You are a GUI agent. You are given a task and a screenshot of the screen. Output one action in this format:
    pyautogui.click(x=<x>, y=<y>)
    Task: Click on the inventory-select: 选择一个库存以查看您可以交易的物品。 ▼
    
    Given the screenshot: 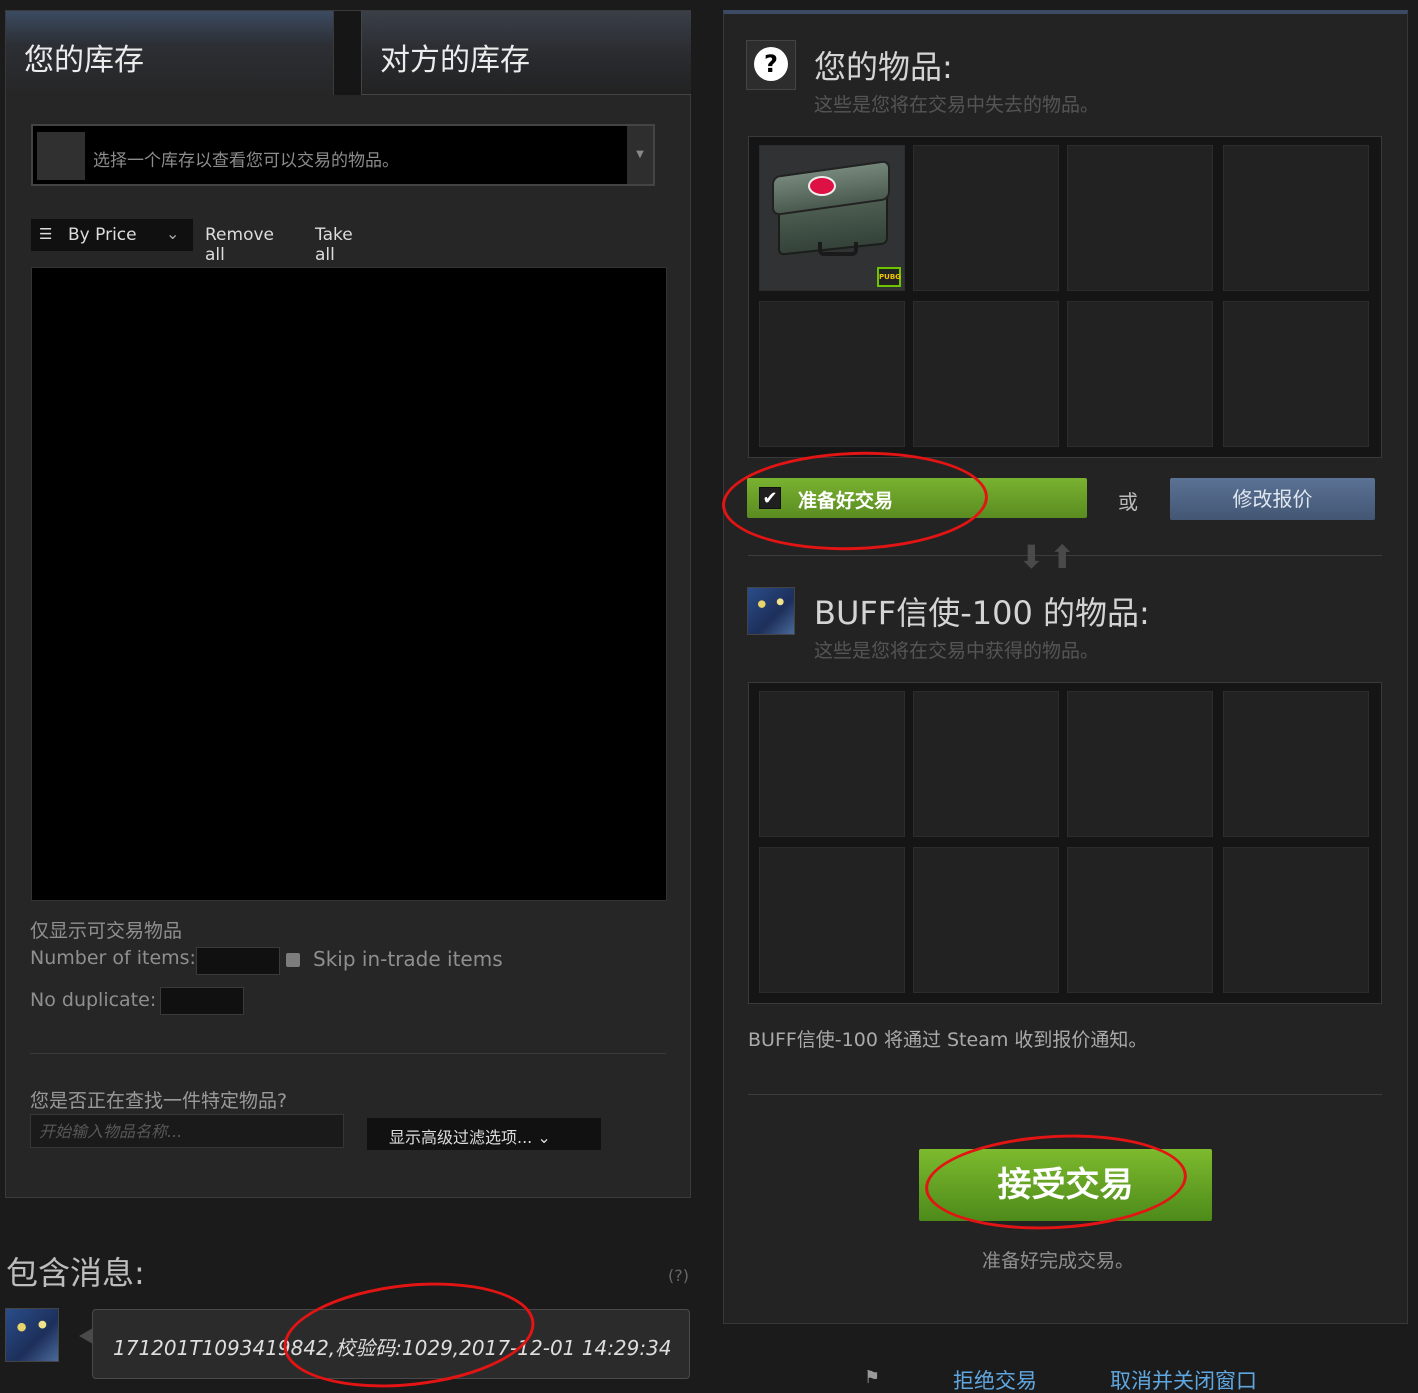 What is the action you would take?
    pyautogui.click(x=343, y=155)
    